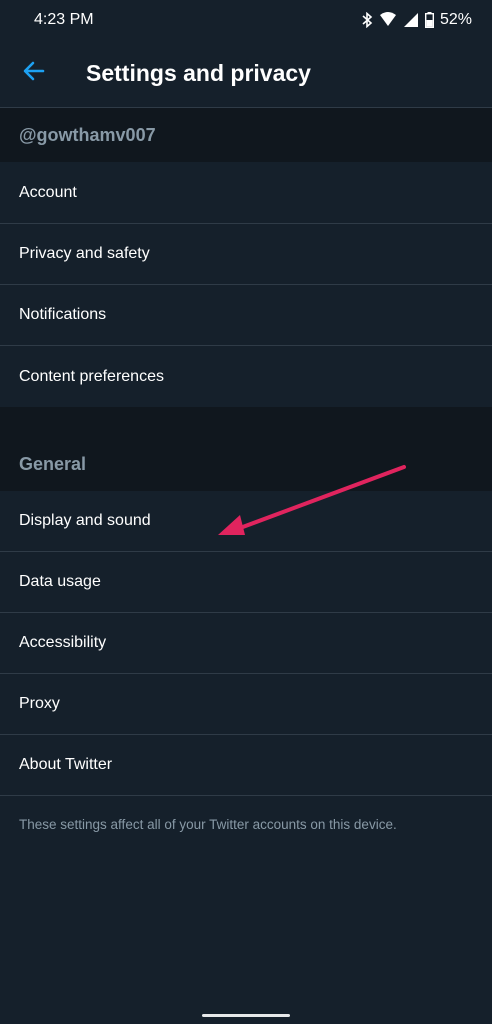 The height and width of the screenshot is (1024, 492). What do you see at coordinates (455, 19) in the screenshot?
I see `battery-percent: 52%` at bounding box center [455, 19].